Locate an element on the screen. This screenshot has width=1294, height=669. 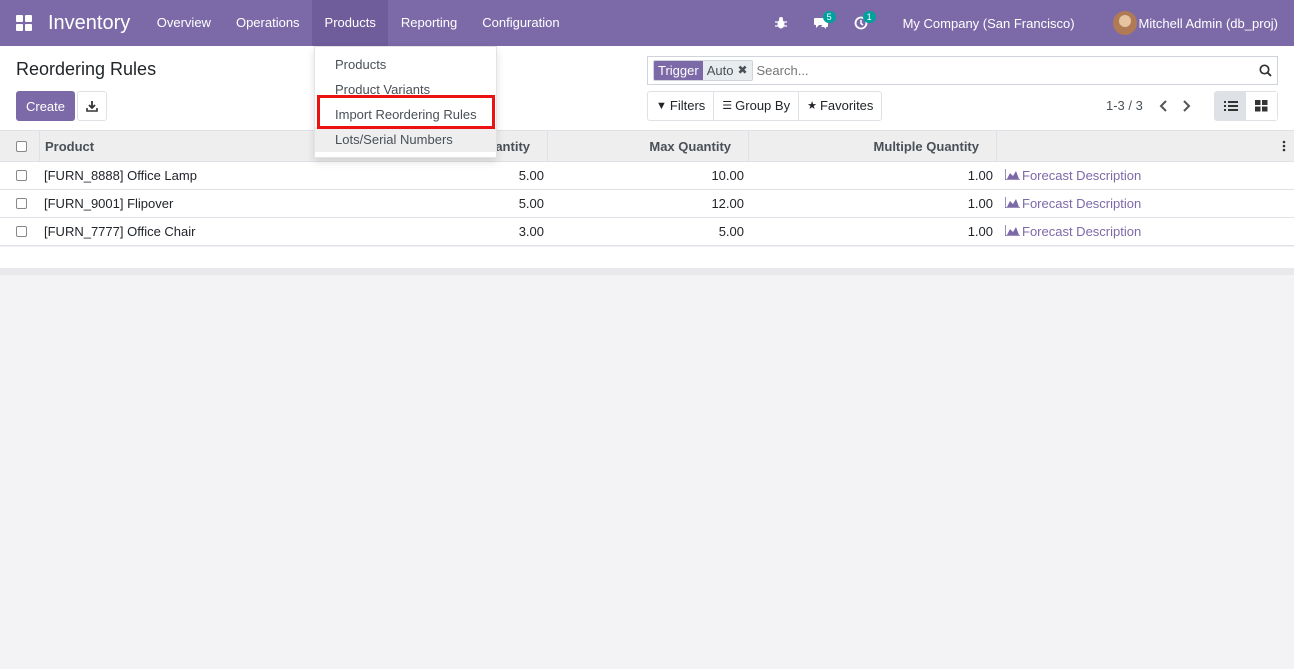
facet-value: Auto is located at coordinates (720, 70).